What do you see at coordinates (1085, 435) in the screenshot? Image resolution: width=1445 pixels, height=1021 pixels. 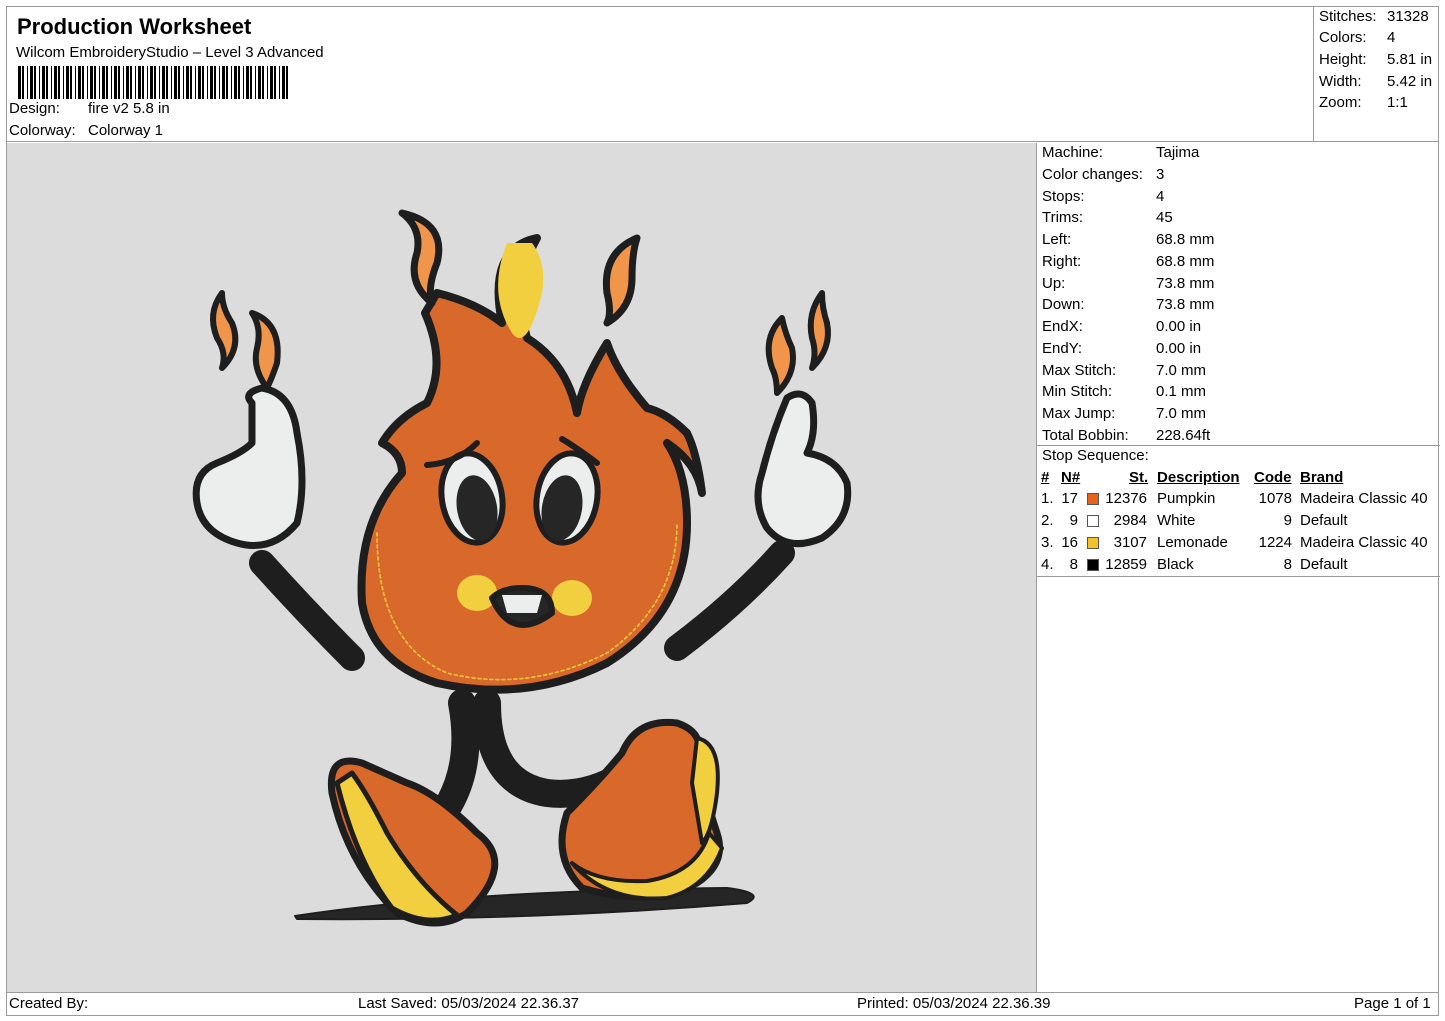 I see `machine-row-label: Total Bobbin:` at bounding box center [1085, 435].